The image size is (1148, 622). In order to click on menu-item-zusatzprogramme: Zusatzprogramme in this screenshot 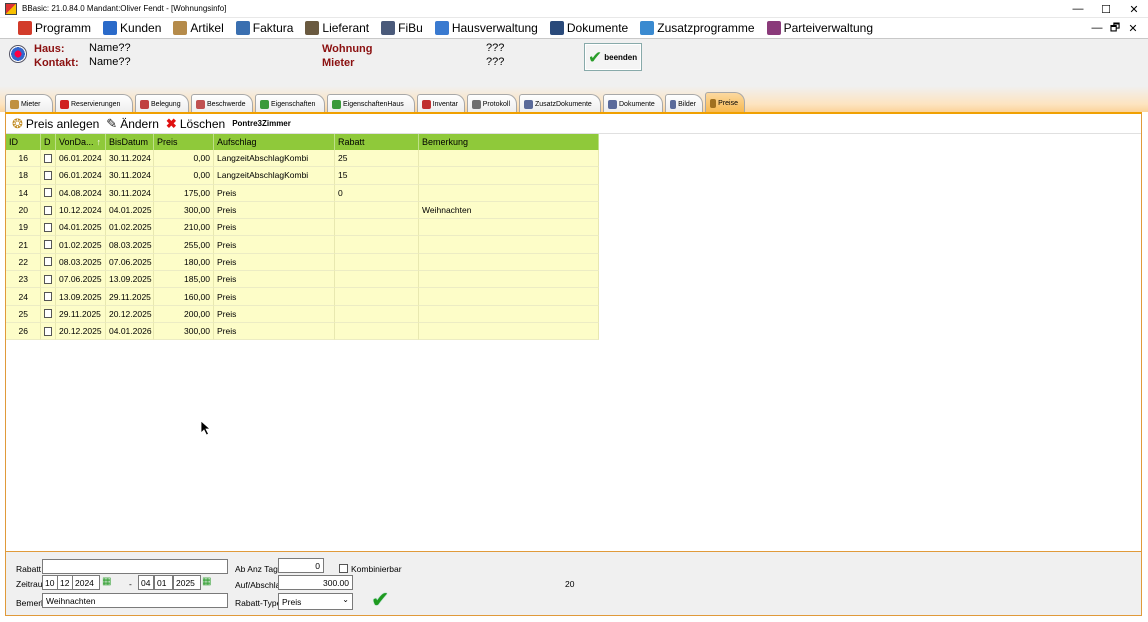, I will do `click(697, 28)`.